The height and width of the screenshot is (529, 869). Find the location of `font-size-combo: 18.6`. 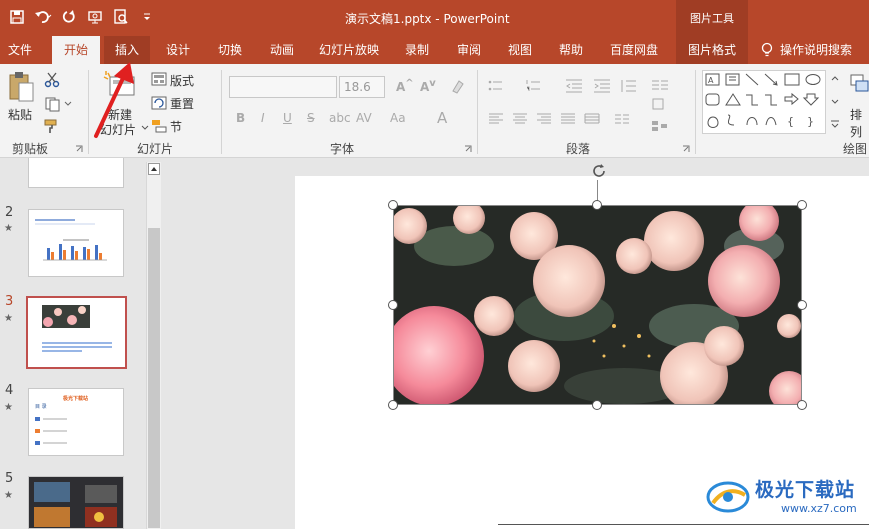

font-size-combo: 18.6 is located at coordinates (362, 87).